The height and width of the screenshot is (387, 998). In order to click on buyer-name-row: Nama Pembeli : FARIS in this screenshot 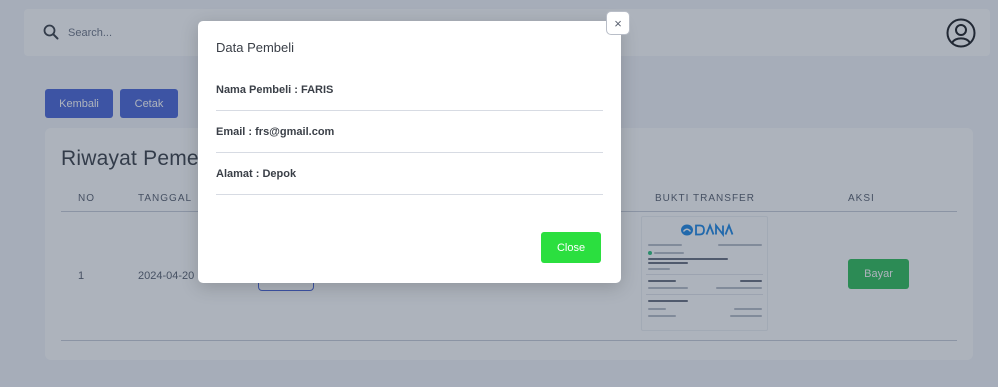, I will do `click(409, 90)`.